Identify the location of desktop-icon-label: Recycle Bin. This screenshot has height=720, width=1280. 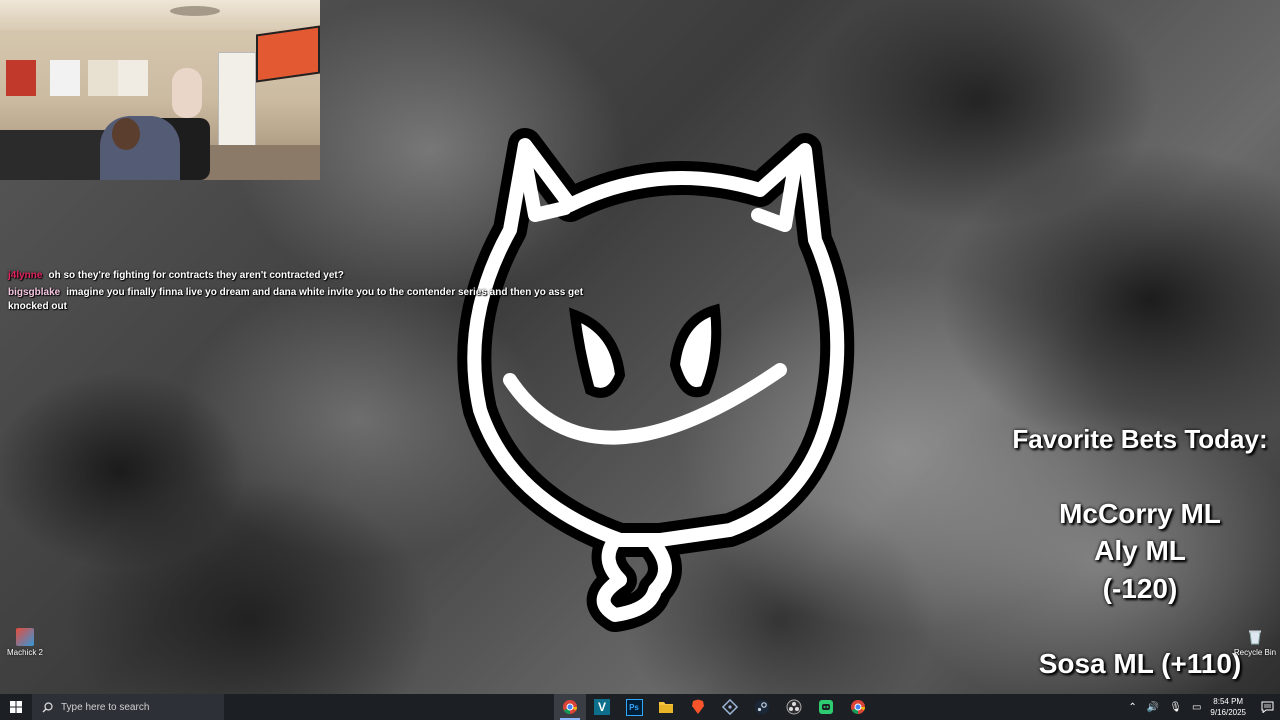
(1255, 652).